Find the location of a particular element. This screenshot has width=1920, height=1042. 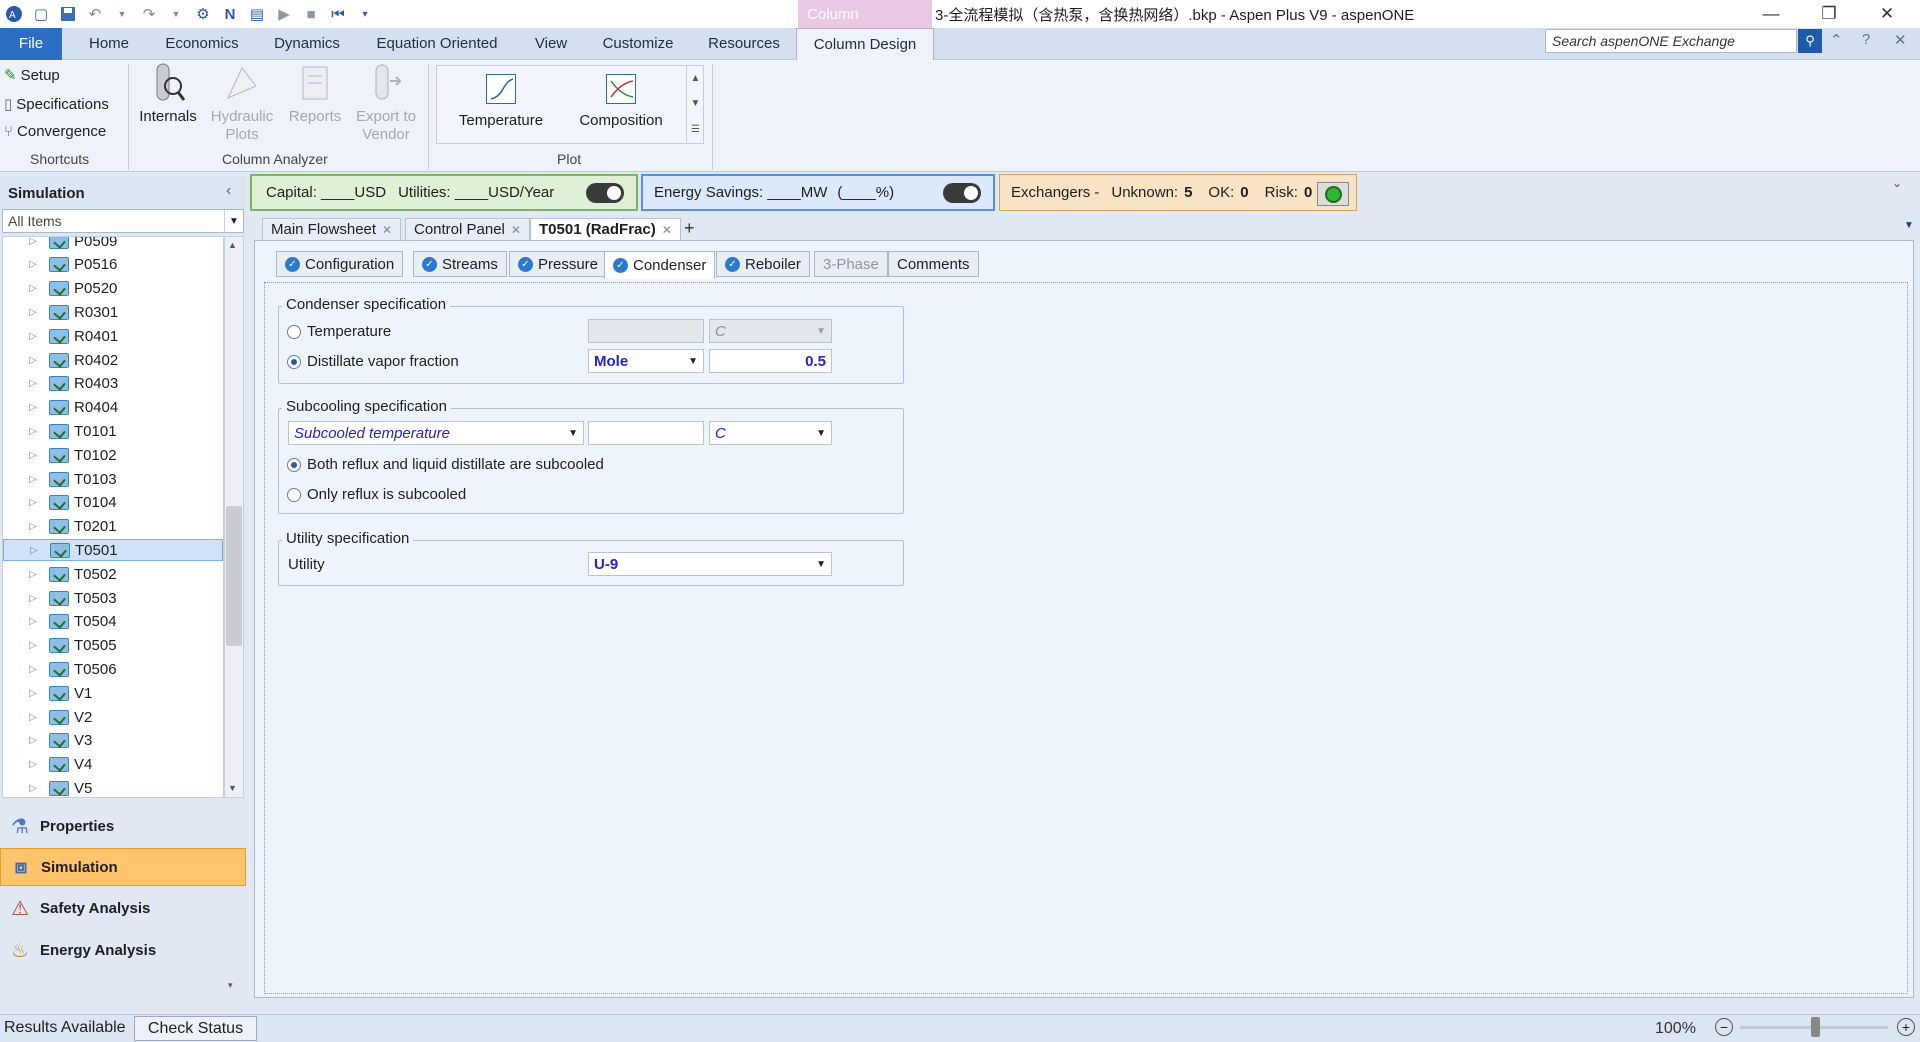

gallery-up-icon: ▲ is located at coordinates (696, 78).